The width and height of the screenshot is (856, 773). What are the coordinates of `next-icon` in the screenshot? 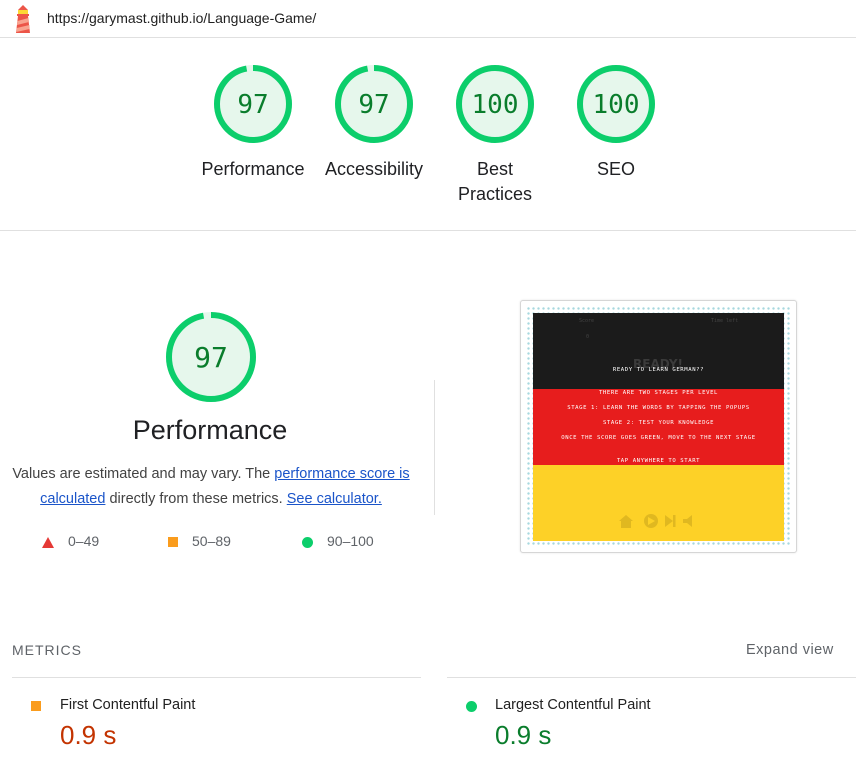 It's located at (669, 521).